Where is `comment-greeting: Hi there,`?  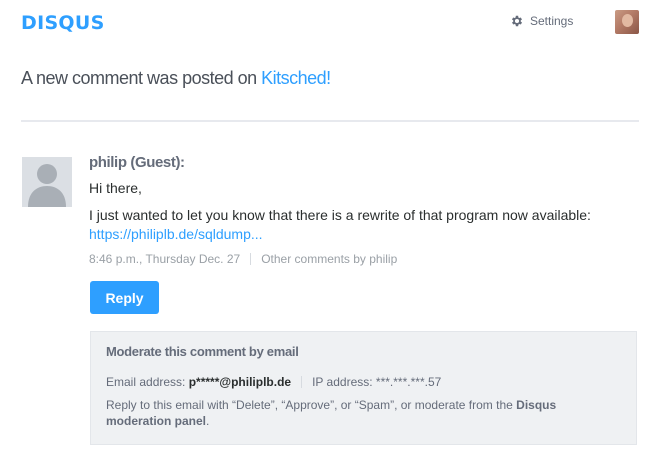 comment-greeting: Hi there, is located at coordinates (115, 188).